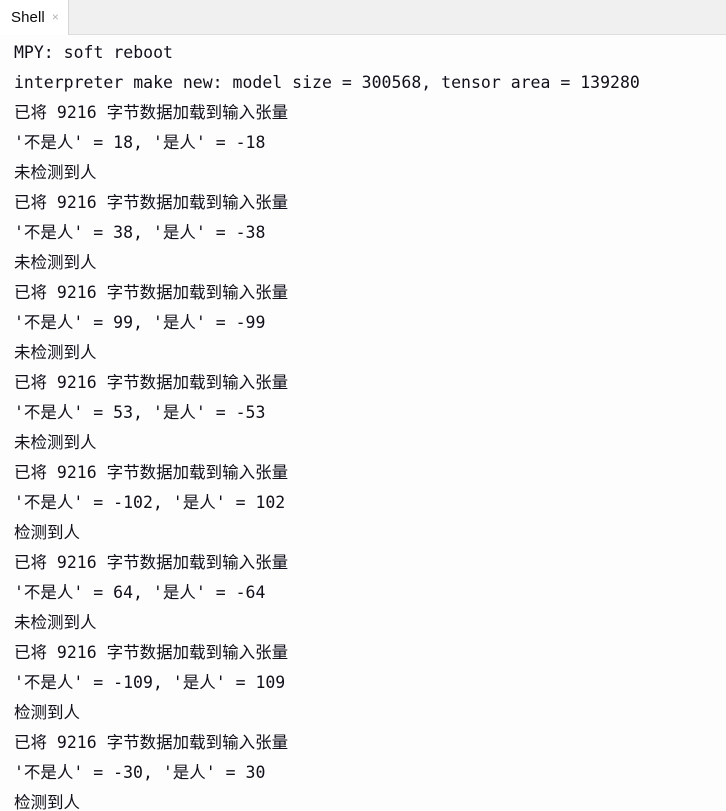 This screenshot has height=811, width=726. I want to click on close-icon: ×, so click(55, 17).